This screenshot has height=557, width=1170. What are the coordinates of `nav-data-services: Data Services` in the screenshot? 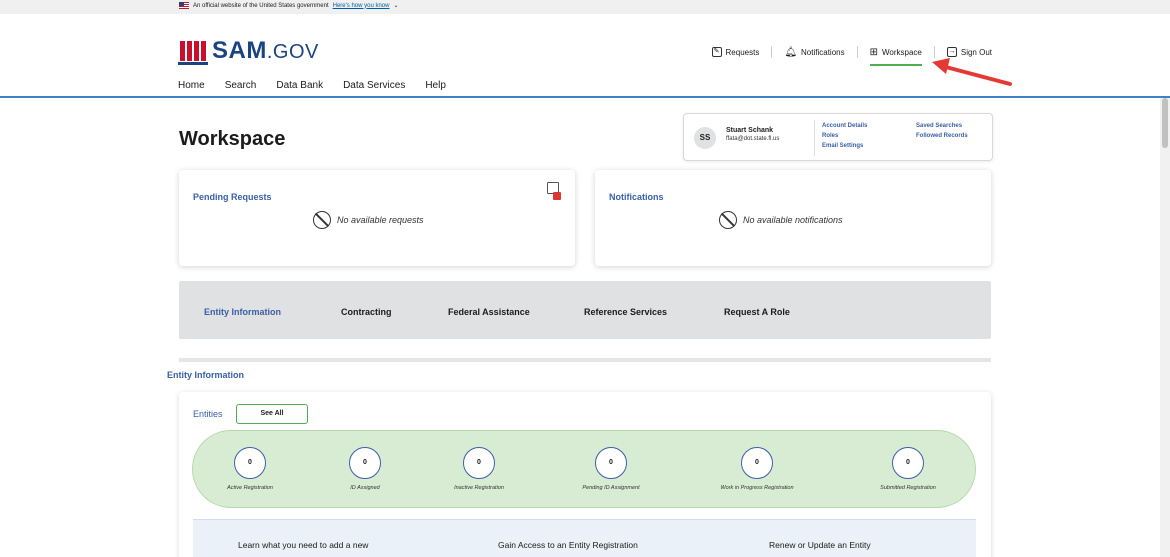 It's located at (374, 85).